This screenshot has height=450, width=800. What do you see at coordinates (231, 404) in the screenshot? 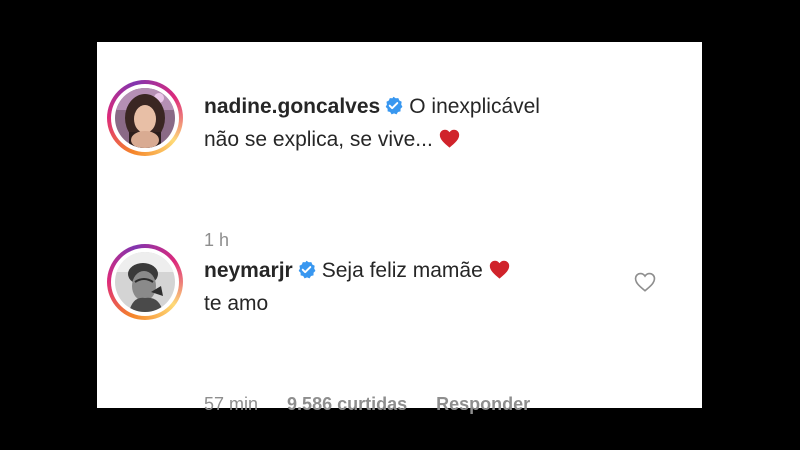
I see `comment-time: 57 min` at bounding box center [231, 404].